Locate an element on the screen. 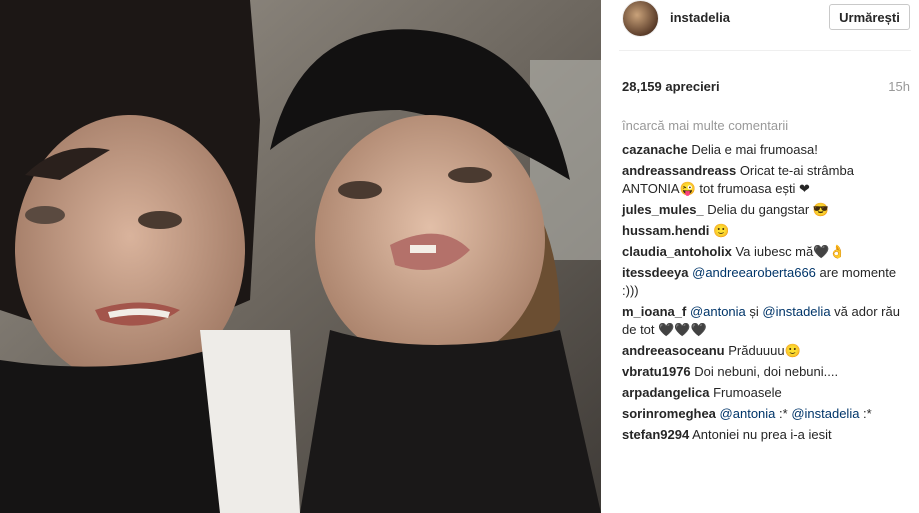 The height and width of the screenshot is (513, 919). comment-username: andreeasoceanu is located at coordinates (673, 350).